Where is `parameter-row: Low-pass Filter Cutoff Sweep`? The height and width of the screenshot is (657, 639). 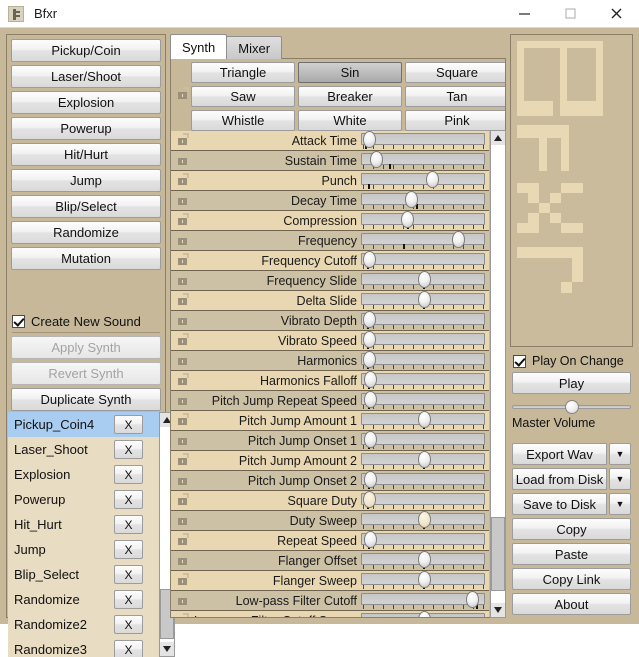
parameter-row: Low-pass Filter Cutoff Sweep is located at coordinates (330, 614).